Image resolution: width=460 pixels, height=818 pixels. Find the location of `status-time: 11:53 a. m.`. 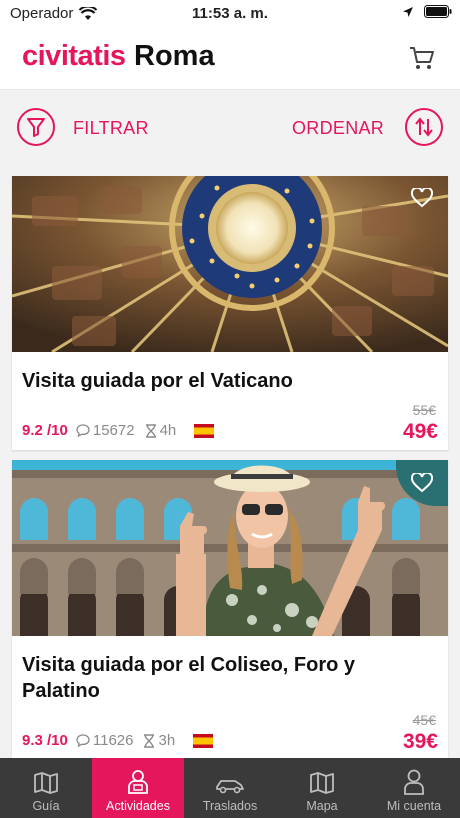

status-time: 11:53 a. m. is located at coordinates (230, 13).